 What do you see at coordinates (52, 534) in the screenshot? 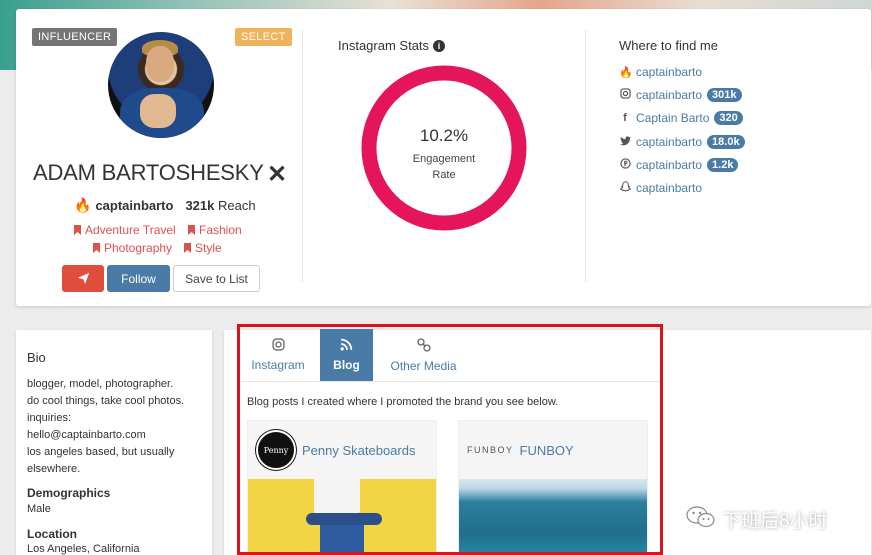
I see `location-heading: Location` at bounding box center [52, 534].